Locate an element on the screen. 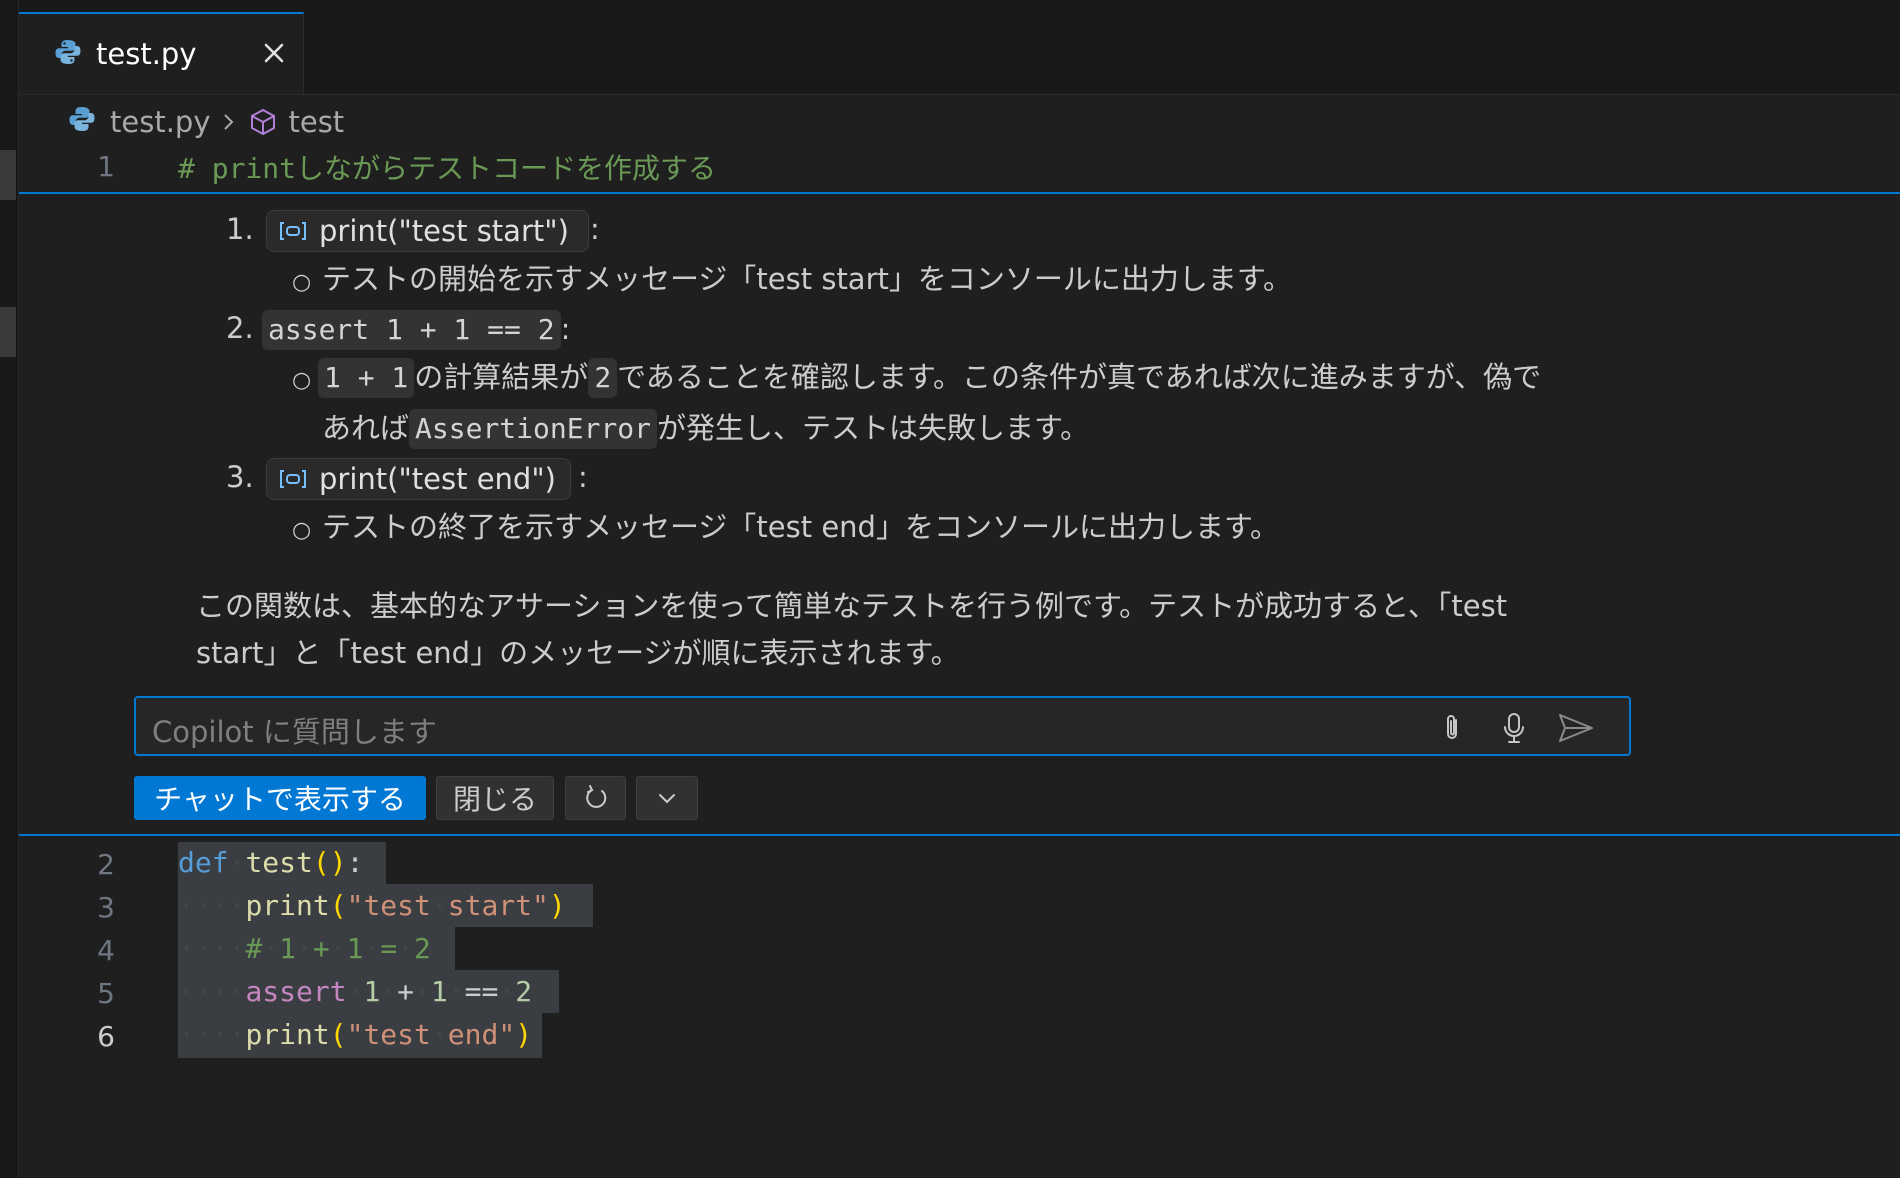  tab-test-py: test.py is located at coordinates (161, 53).